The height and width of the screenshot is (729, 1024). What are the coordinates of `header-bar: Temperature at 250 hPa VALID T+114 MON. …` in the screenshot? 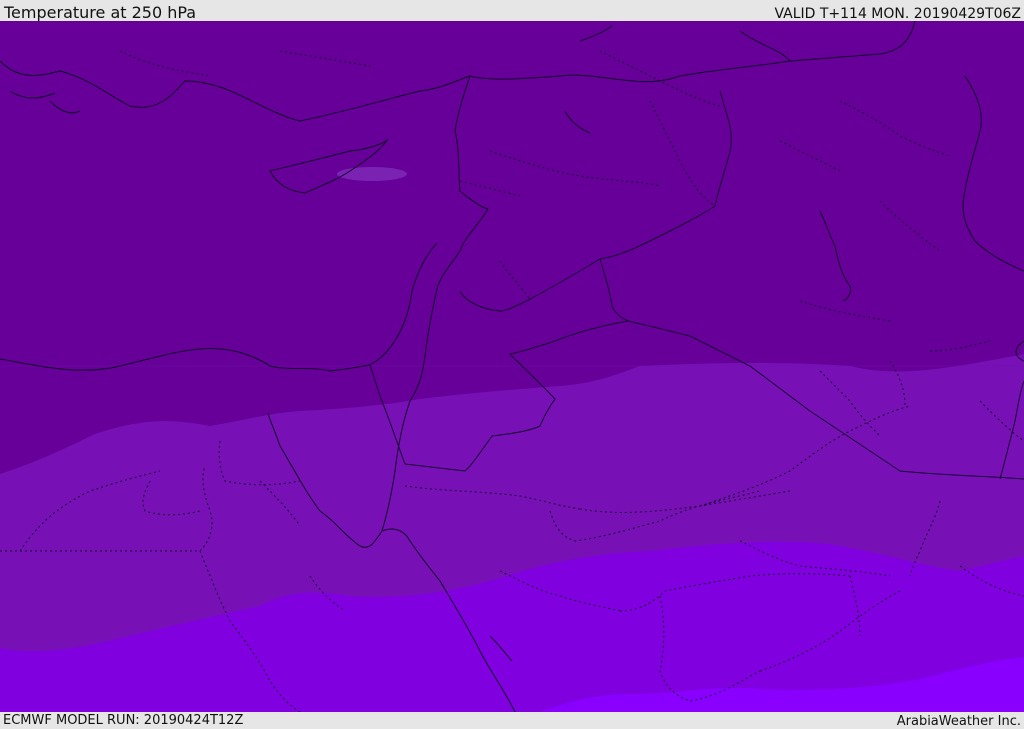 It's located at (512, 11).